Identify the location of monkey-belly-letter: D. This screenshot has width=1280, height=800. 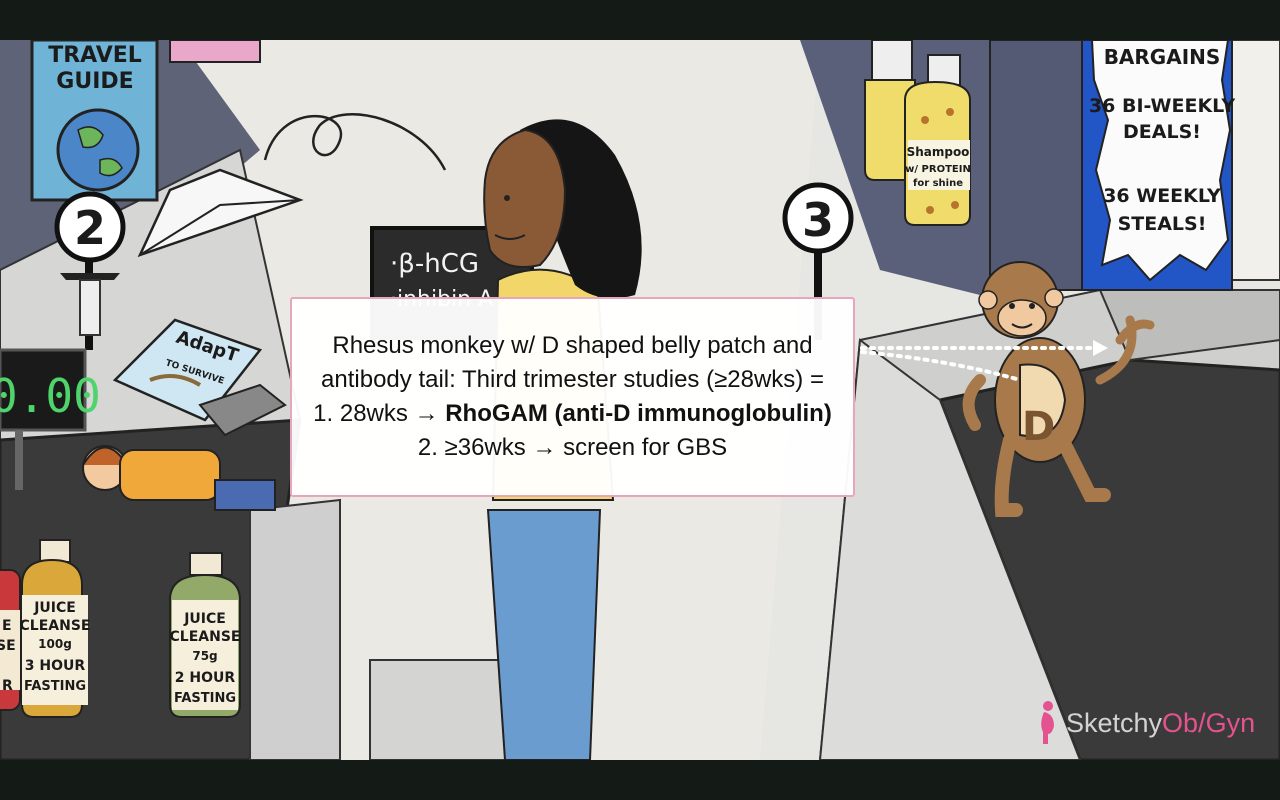
(1039, 427).